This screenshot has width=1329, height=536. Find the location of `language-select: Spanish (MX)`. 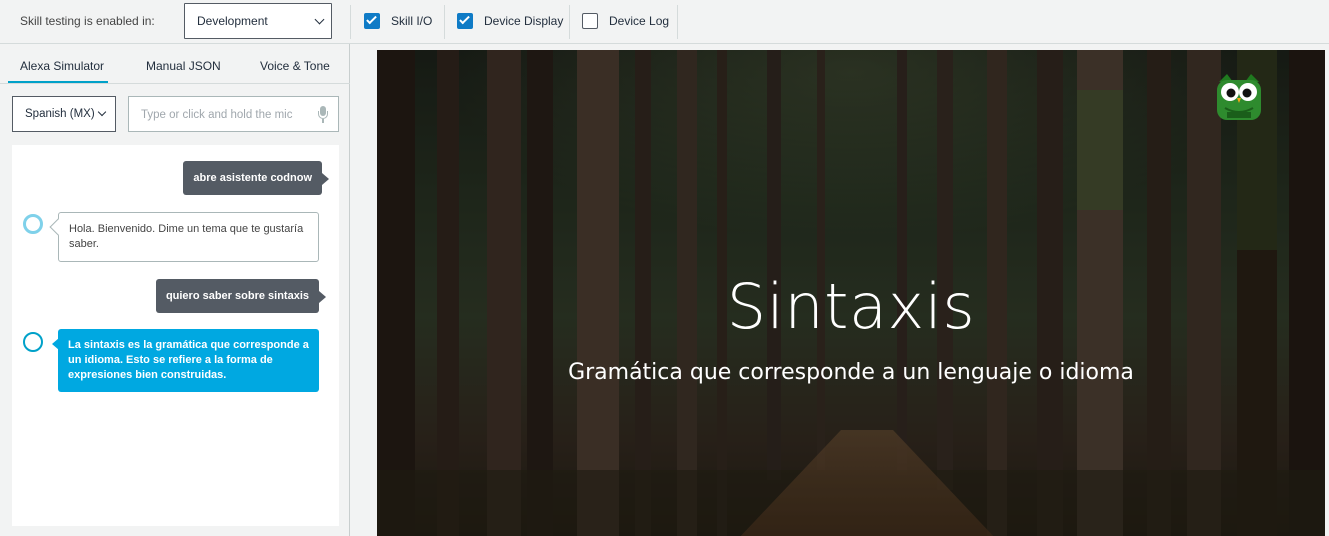

language-select: Spanish (MX) is located at coordinates (64, 114).